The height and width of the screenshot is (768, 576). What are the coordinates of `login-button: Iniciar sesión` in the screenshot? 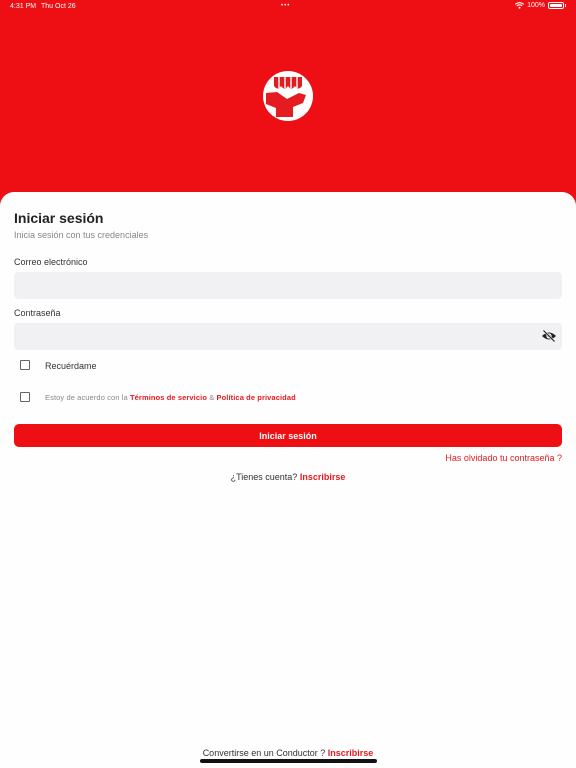 It's located at (288, 435).